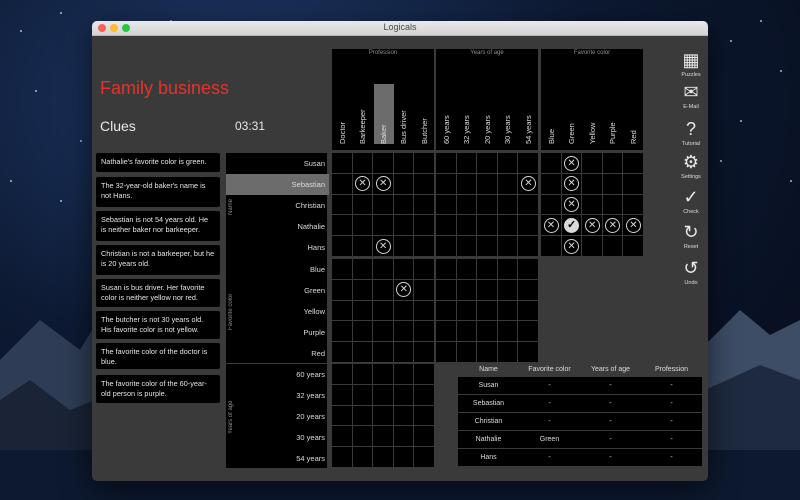  Describe the element at coordinates (691, 235) in the screenshot. I see `tool-button-reset: ↻ Reset` at that location.